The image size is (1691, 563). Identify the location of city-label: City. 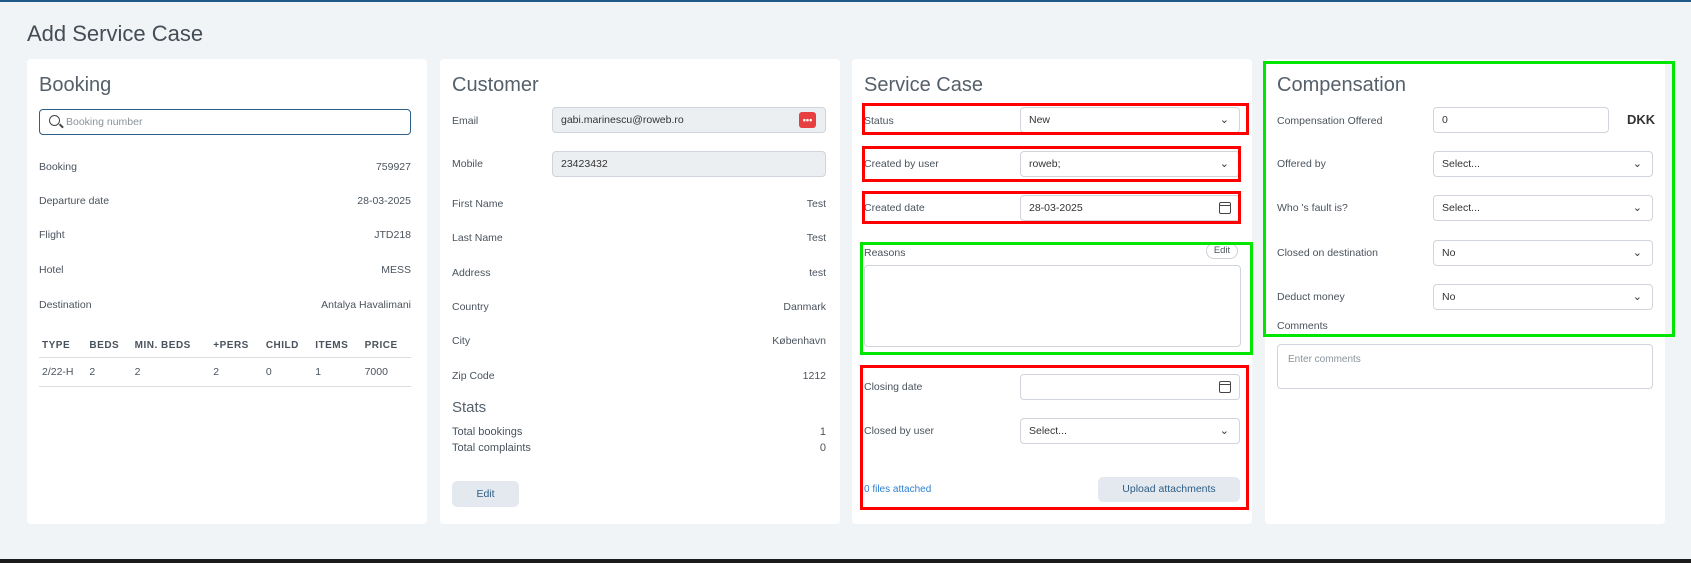
(461, 341).